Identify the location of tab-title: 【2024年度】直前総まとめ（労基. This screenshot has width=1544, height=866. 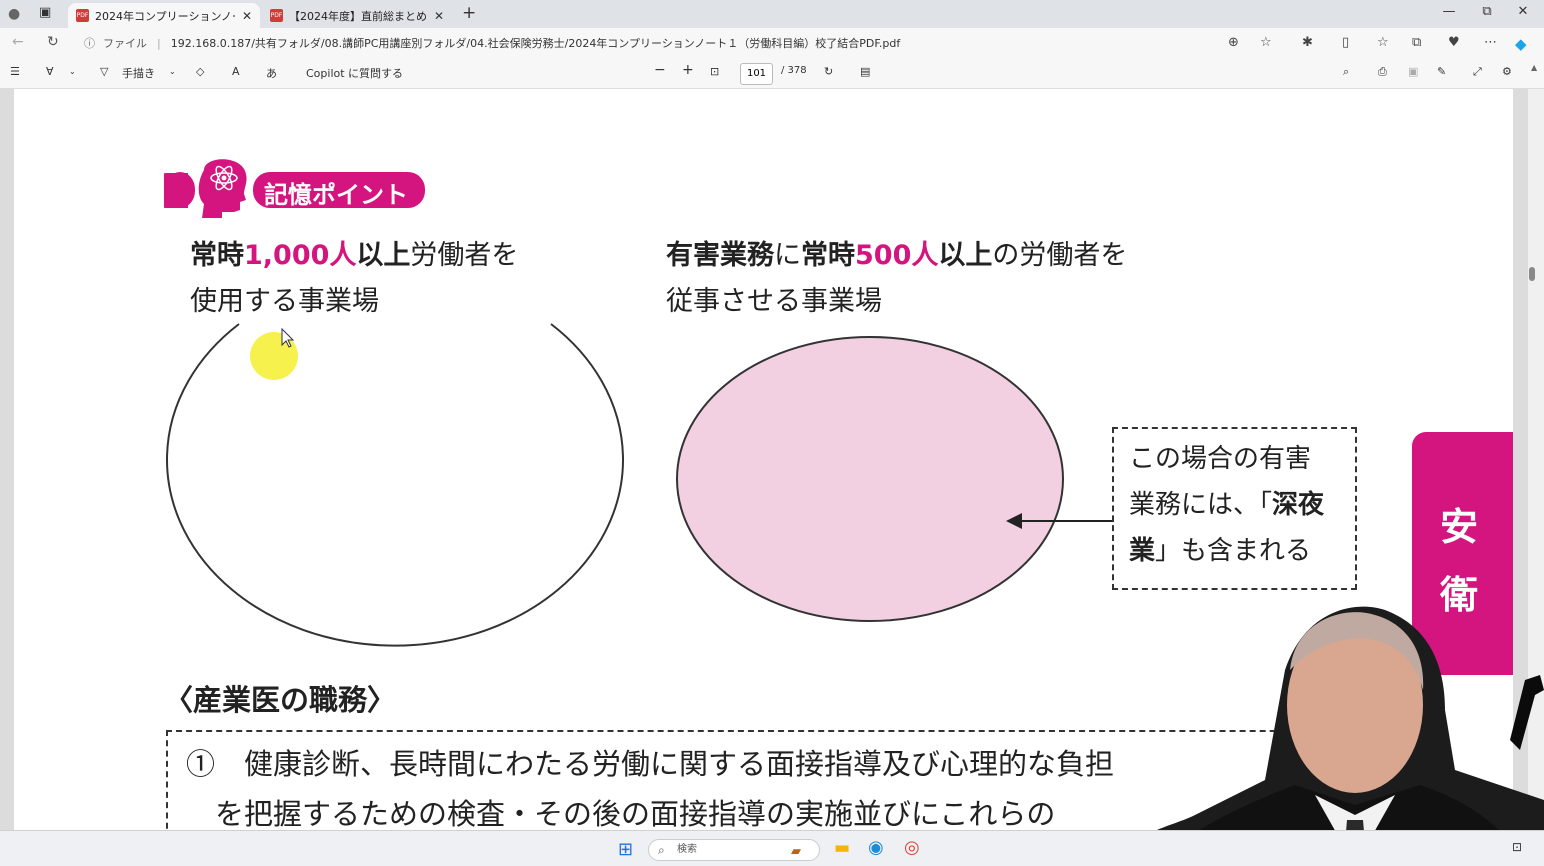
(359, 16).